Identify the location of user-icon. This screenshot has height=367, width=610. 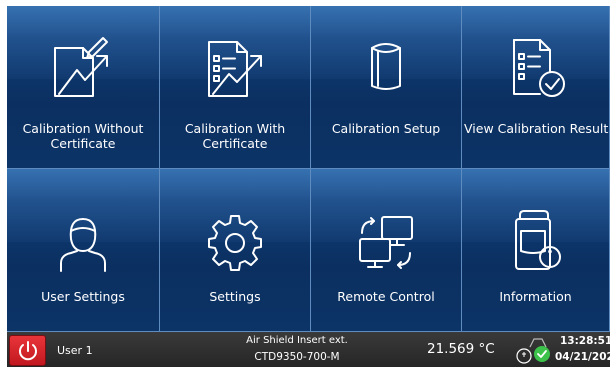
(83, 245).